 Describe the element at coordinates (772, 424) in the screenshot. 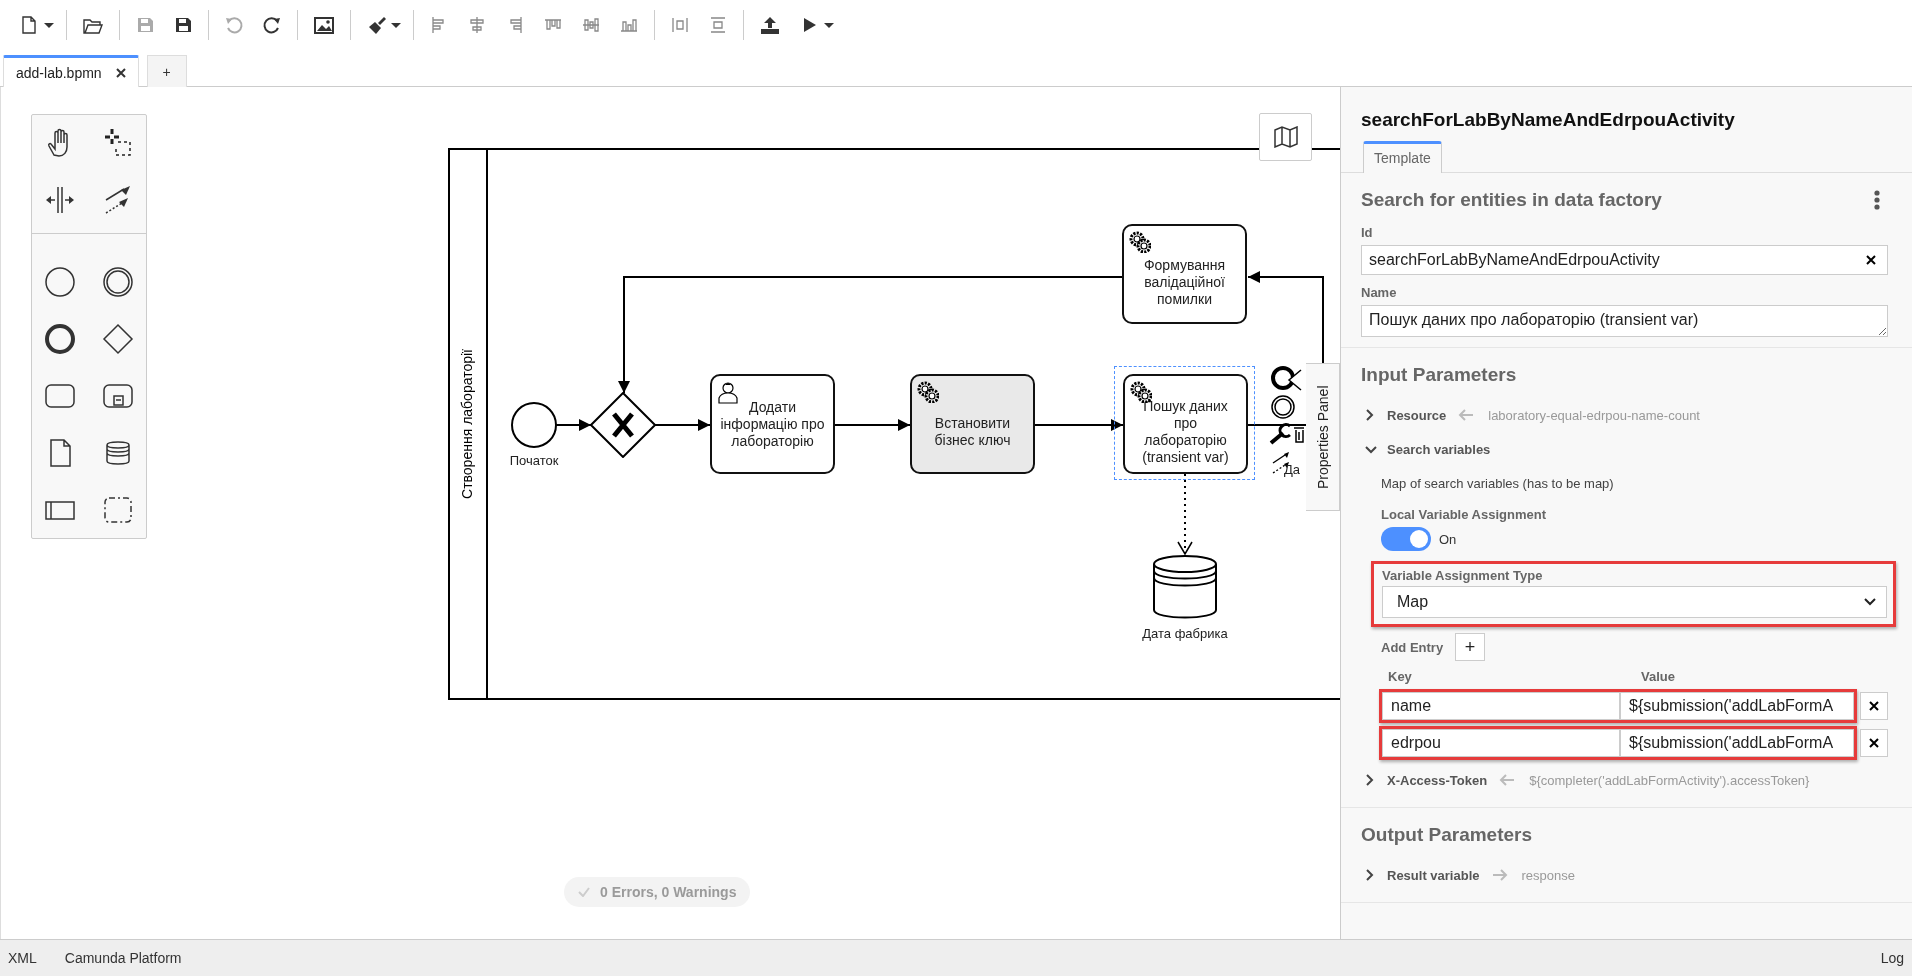

I see `task-label: Додати інформацію про лабораторію` at that location.